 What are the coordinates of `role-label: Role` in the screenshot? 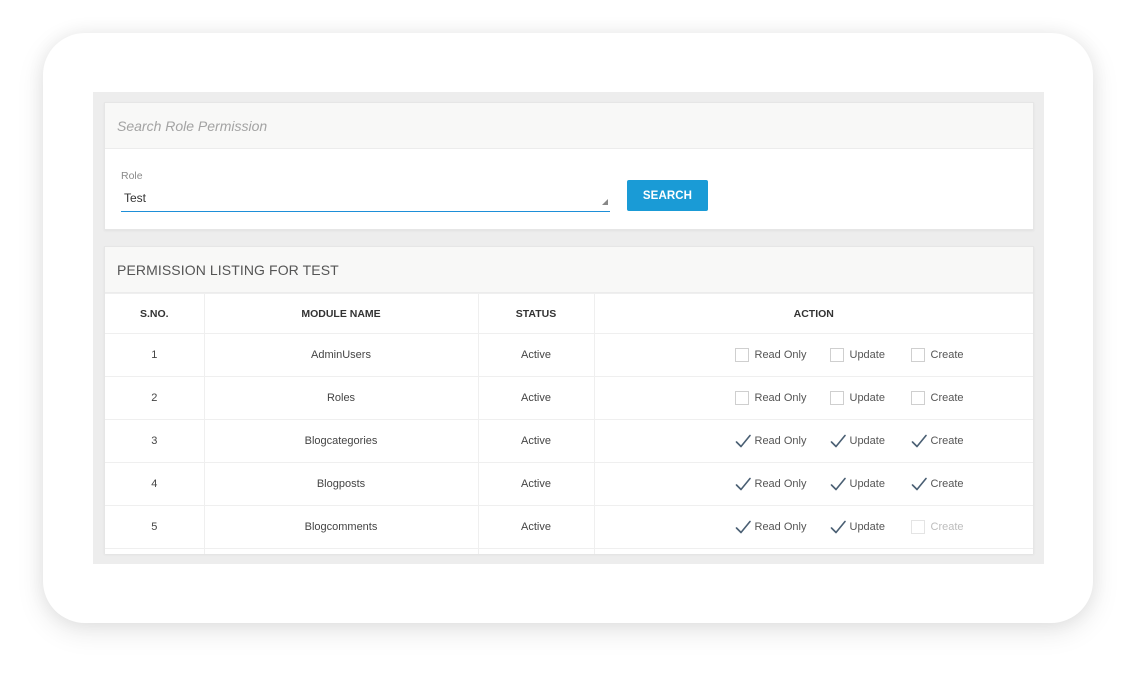 It's located at (132, 176).